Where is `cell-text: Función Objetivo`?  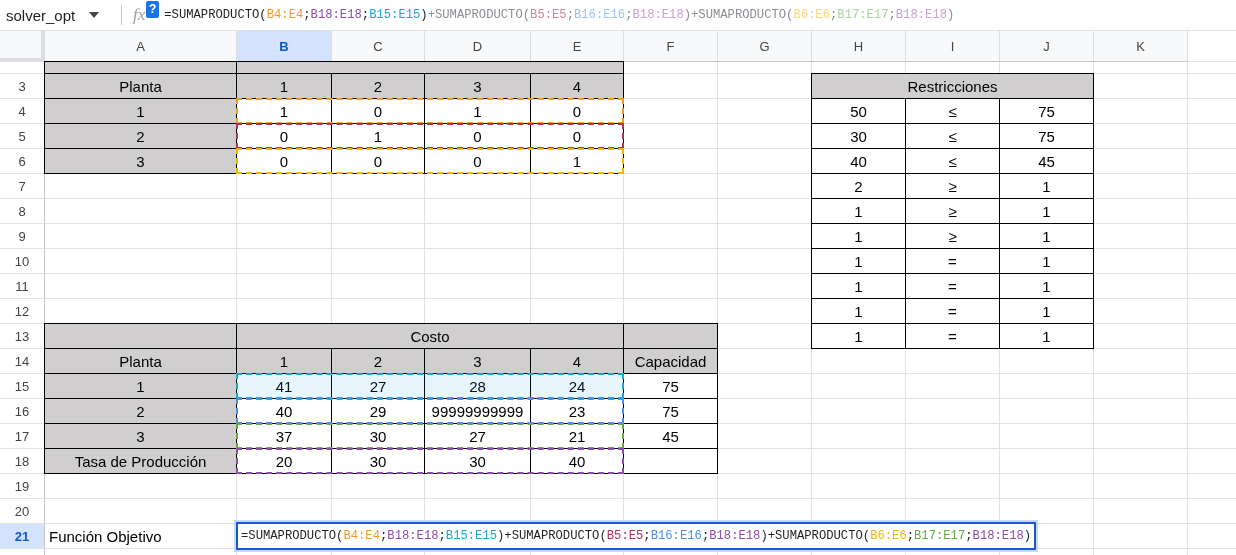
cell-text: Función Objetivo is located at coordinates (105, 537).